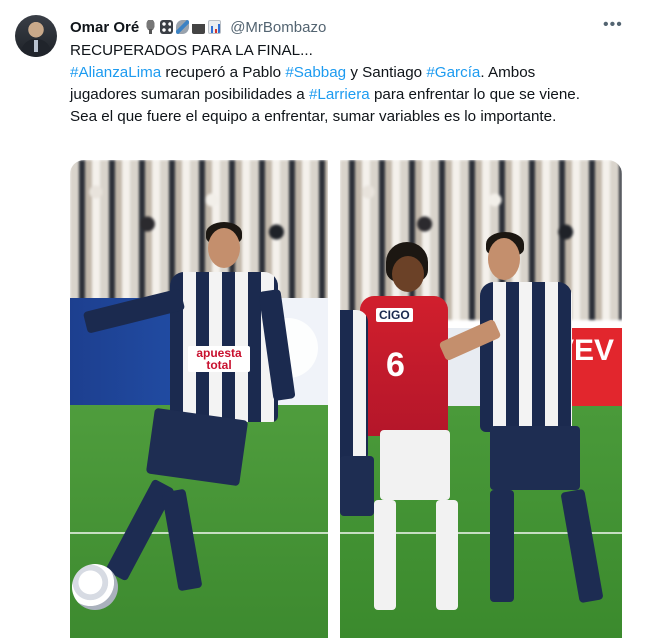  What do you see at coordinates (339, 94) in the screenshot?
I see `hashtag-larriera: #Larriera` at bounding box center [339, 94].